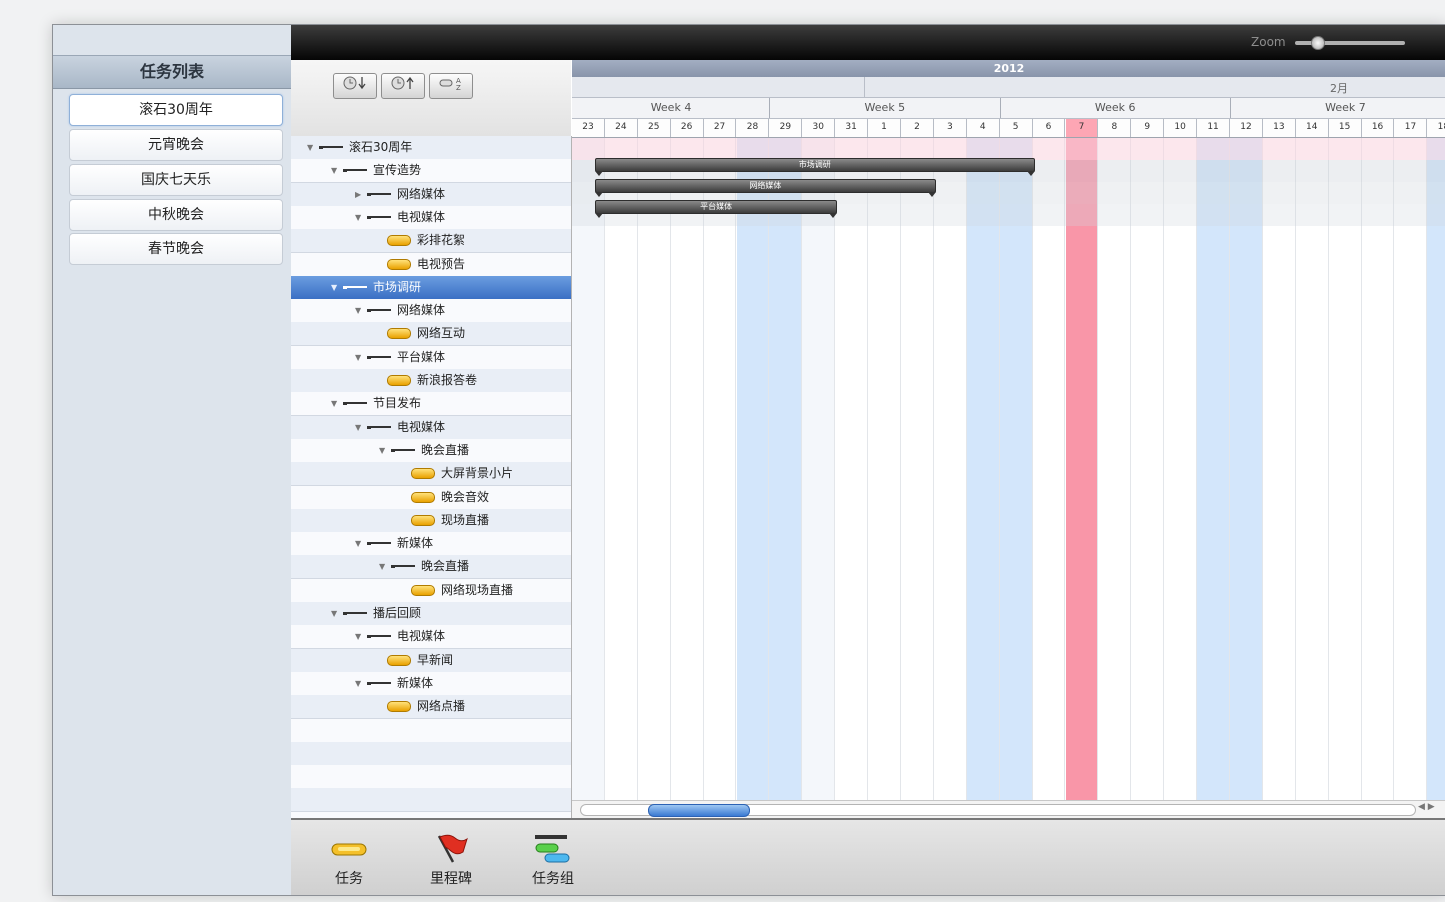  Describe the element at coordinates (1115, 107) in the screenshot. I see `week-label: Week 6` at that location.